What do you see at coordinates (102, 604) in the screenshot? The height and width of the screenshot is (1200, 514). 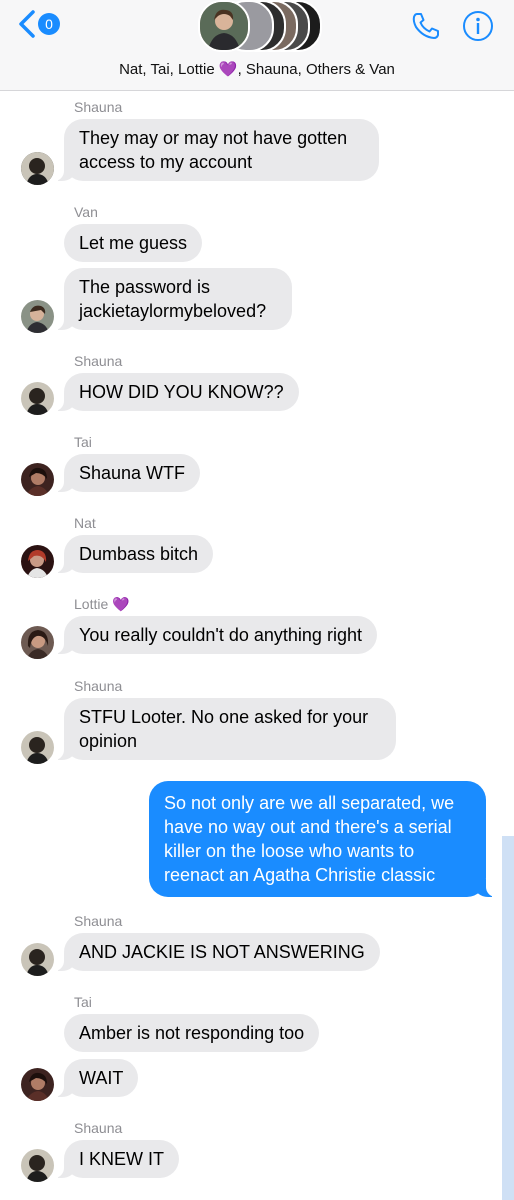 I see `sender-name: Lottie 💜` at bounding box center [102, 604].